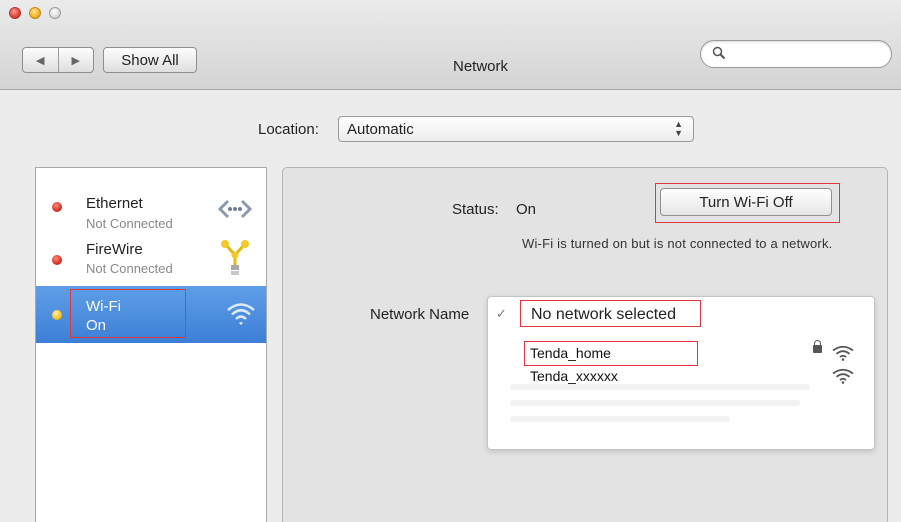  What do you see at coordinates (241, 316) in the screenshot?
I see `wifi-icon` at bounding box center [241, 316].